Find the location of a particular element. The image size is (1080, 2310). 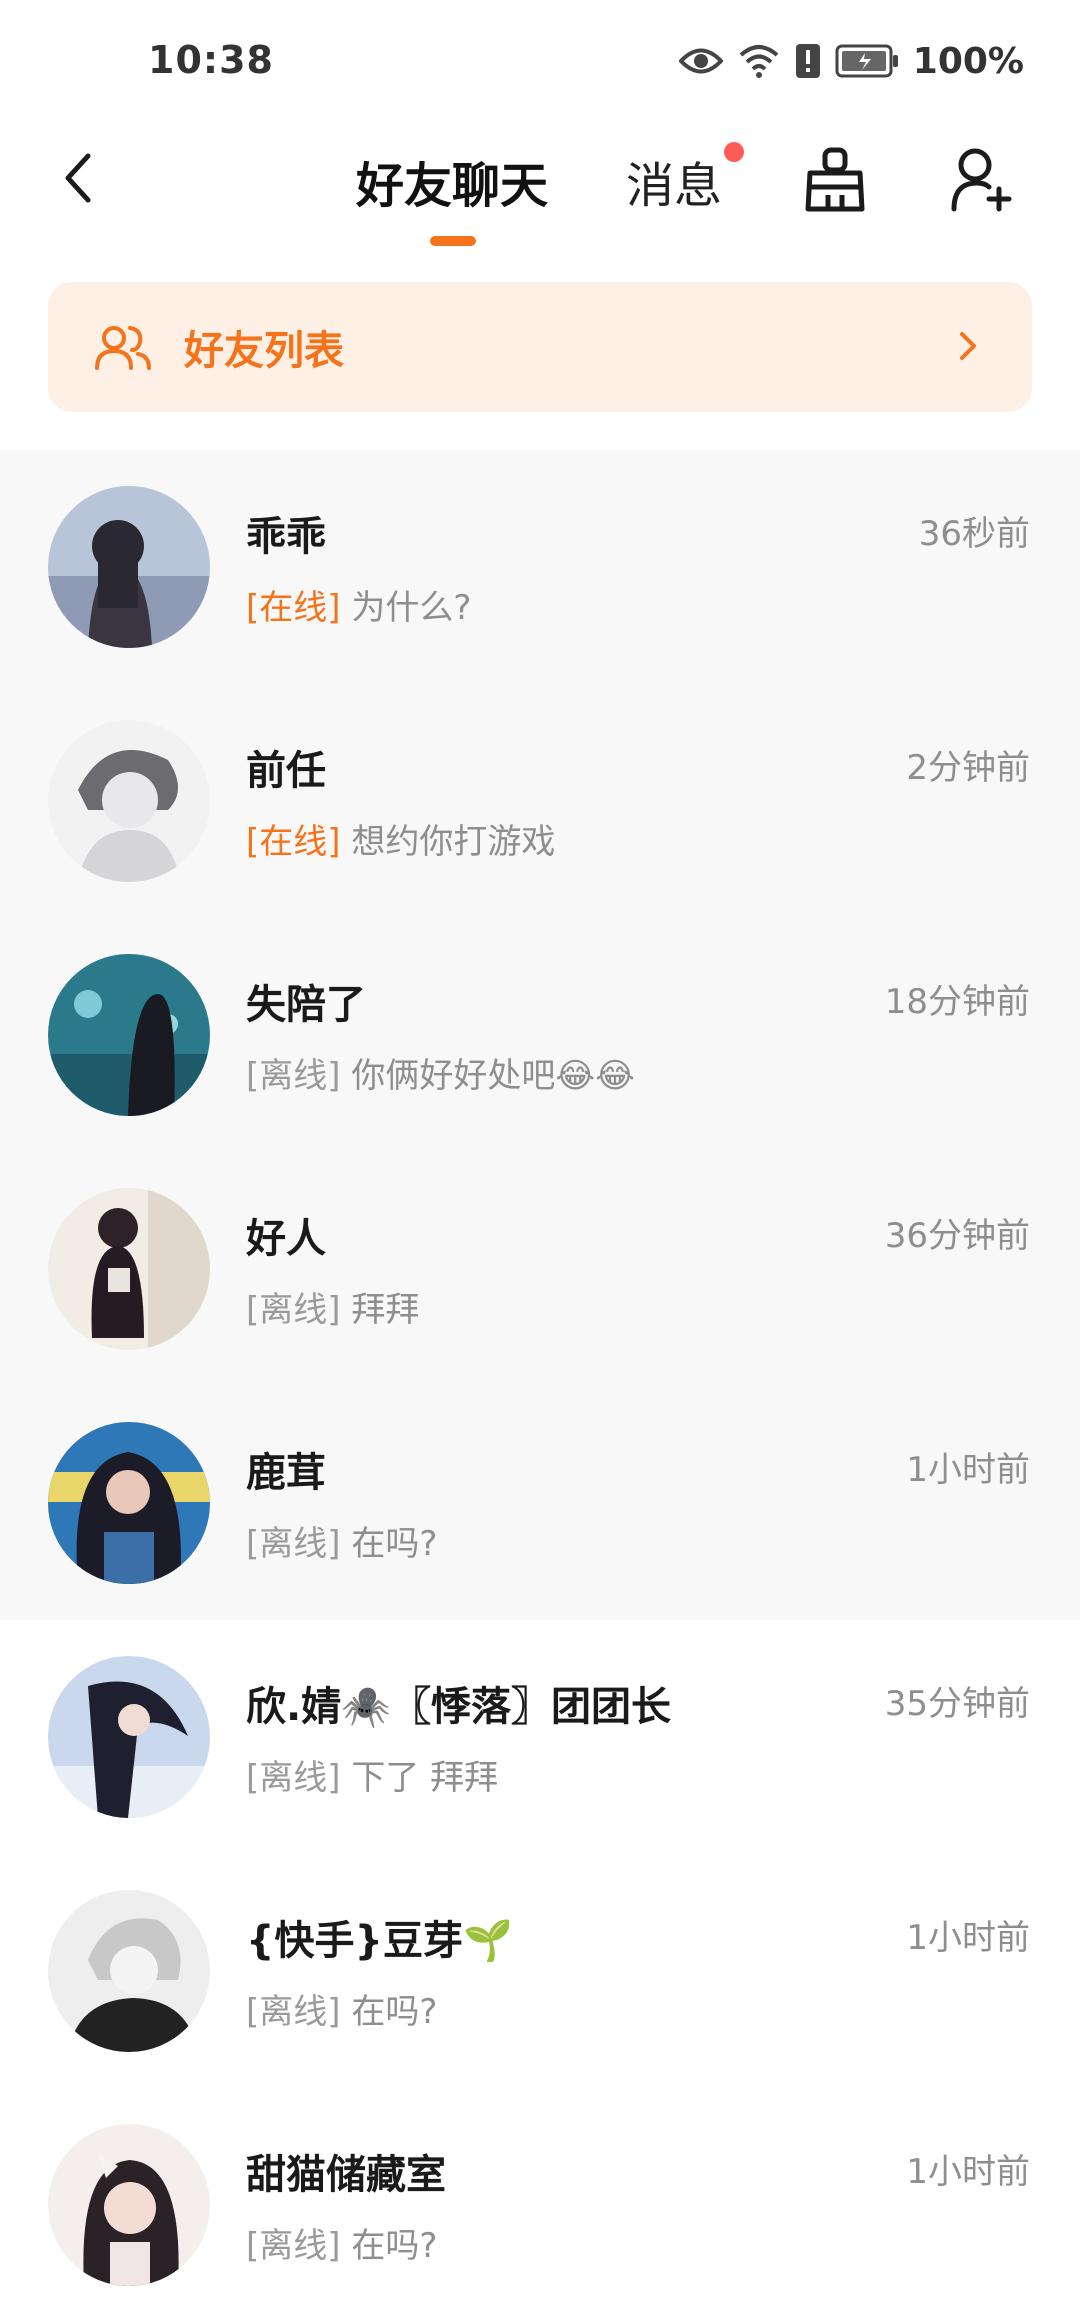

chat-name: 好人 is located at coordinates (286, 1239).